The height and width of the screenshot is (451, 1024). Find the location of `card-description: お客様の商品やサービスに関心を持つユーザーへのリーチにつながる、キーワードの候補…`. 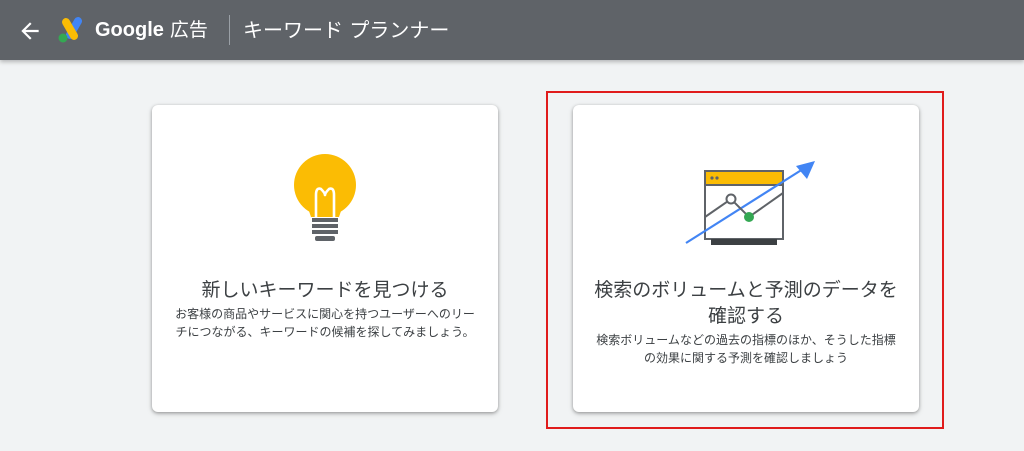

card-description: お客様の商品やサービスに関心を持つユーザーへのリーチにつながる、キーワードの候補… is located at coordinates (325, 323).